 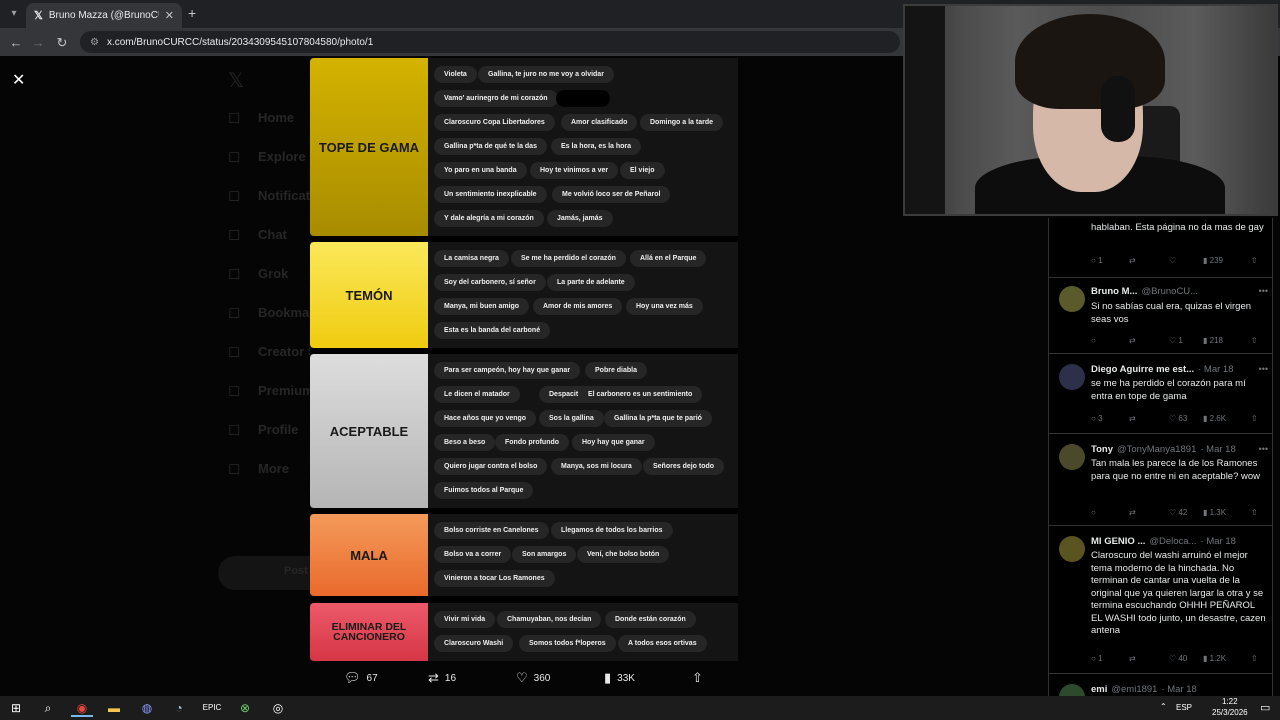 What do you see at coordinates (1163, 706) in the screenshot?
I see `tray-chevron-icon: ⌃` at bounding box center [1163, 706].